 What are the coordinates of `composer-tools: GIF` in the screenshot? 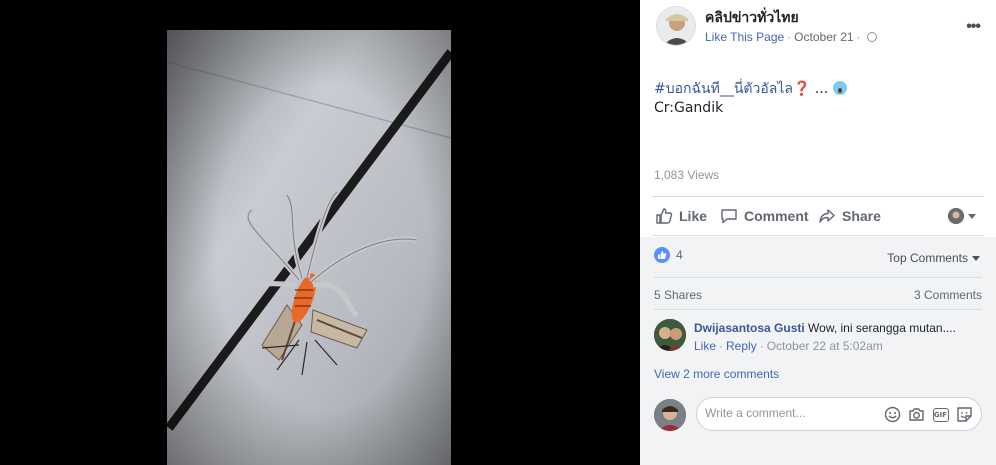 It's located at (928, 414).